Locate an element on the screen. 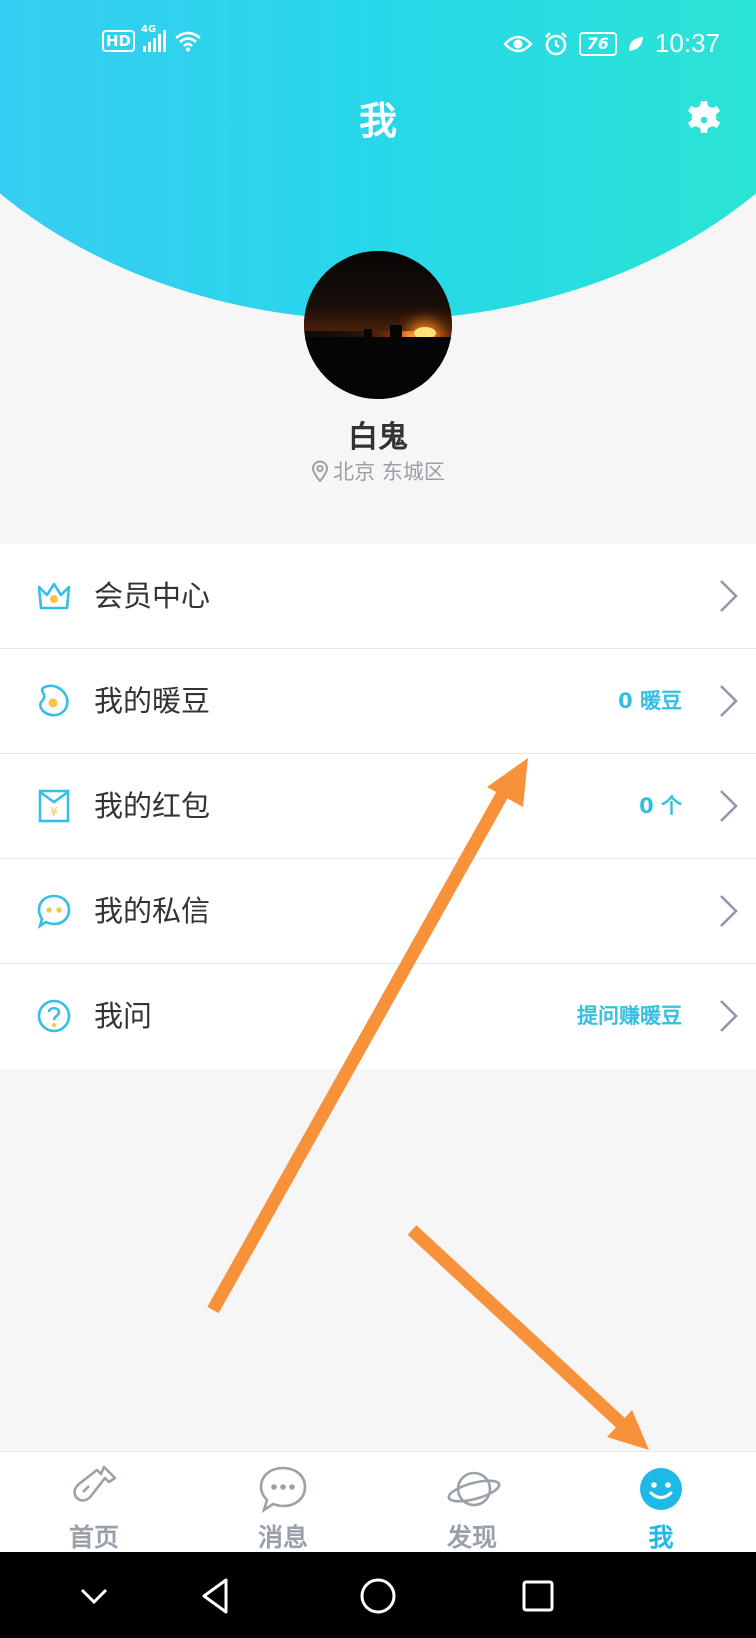  tab-label: 消息 is located at coordinates (282, 1537).